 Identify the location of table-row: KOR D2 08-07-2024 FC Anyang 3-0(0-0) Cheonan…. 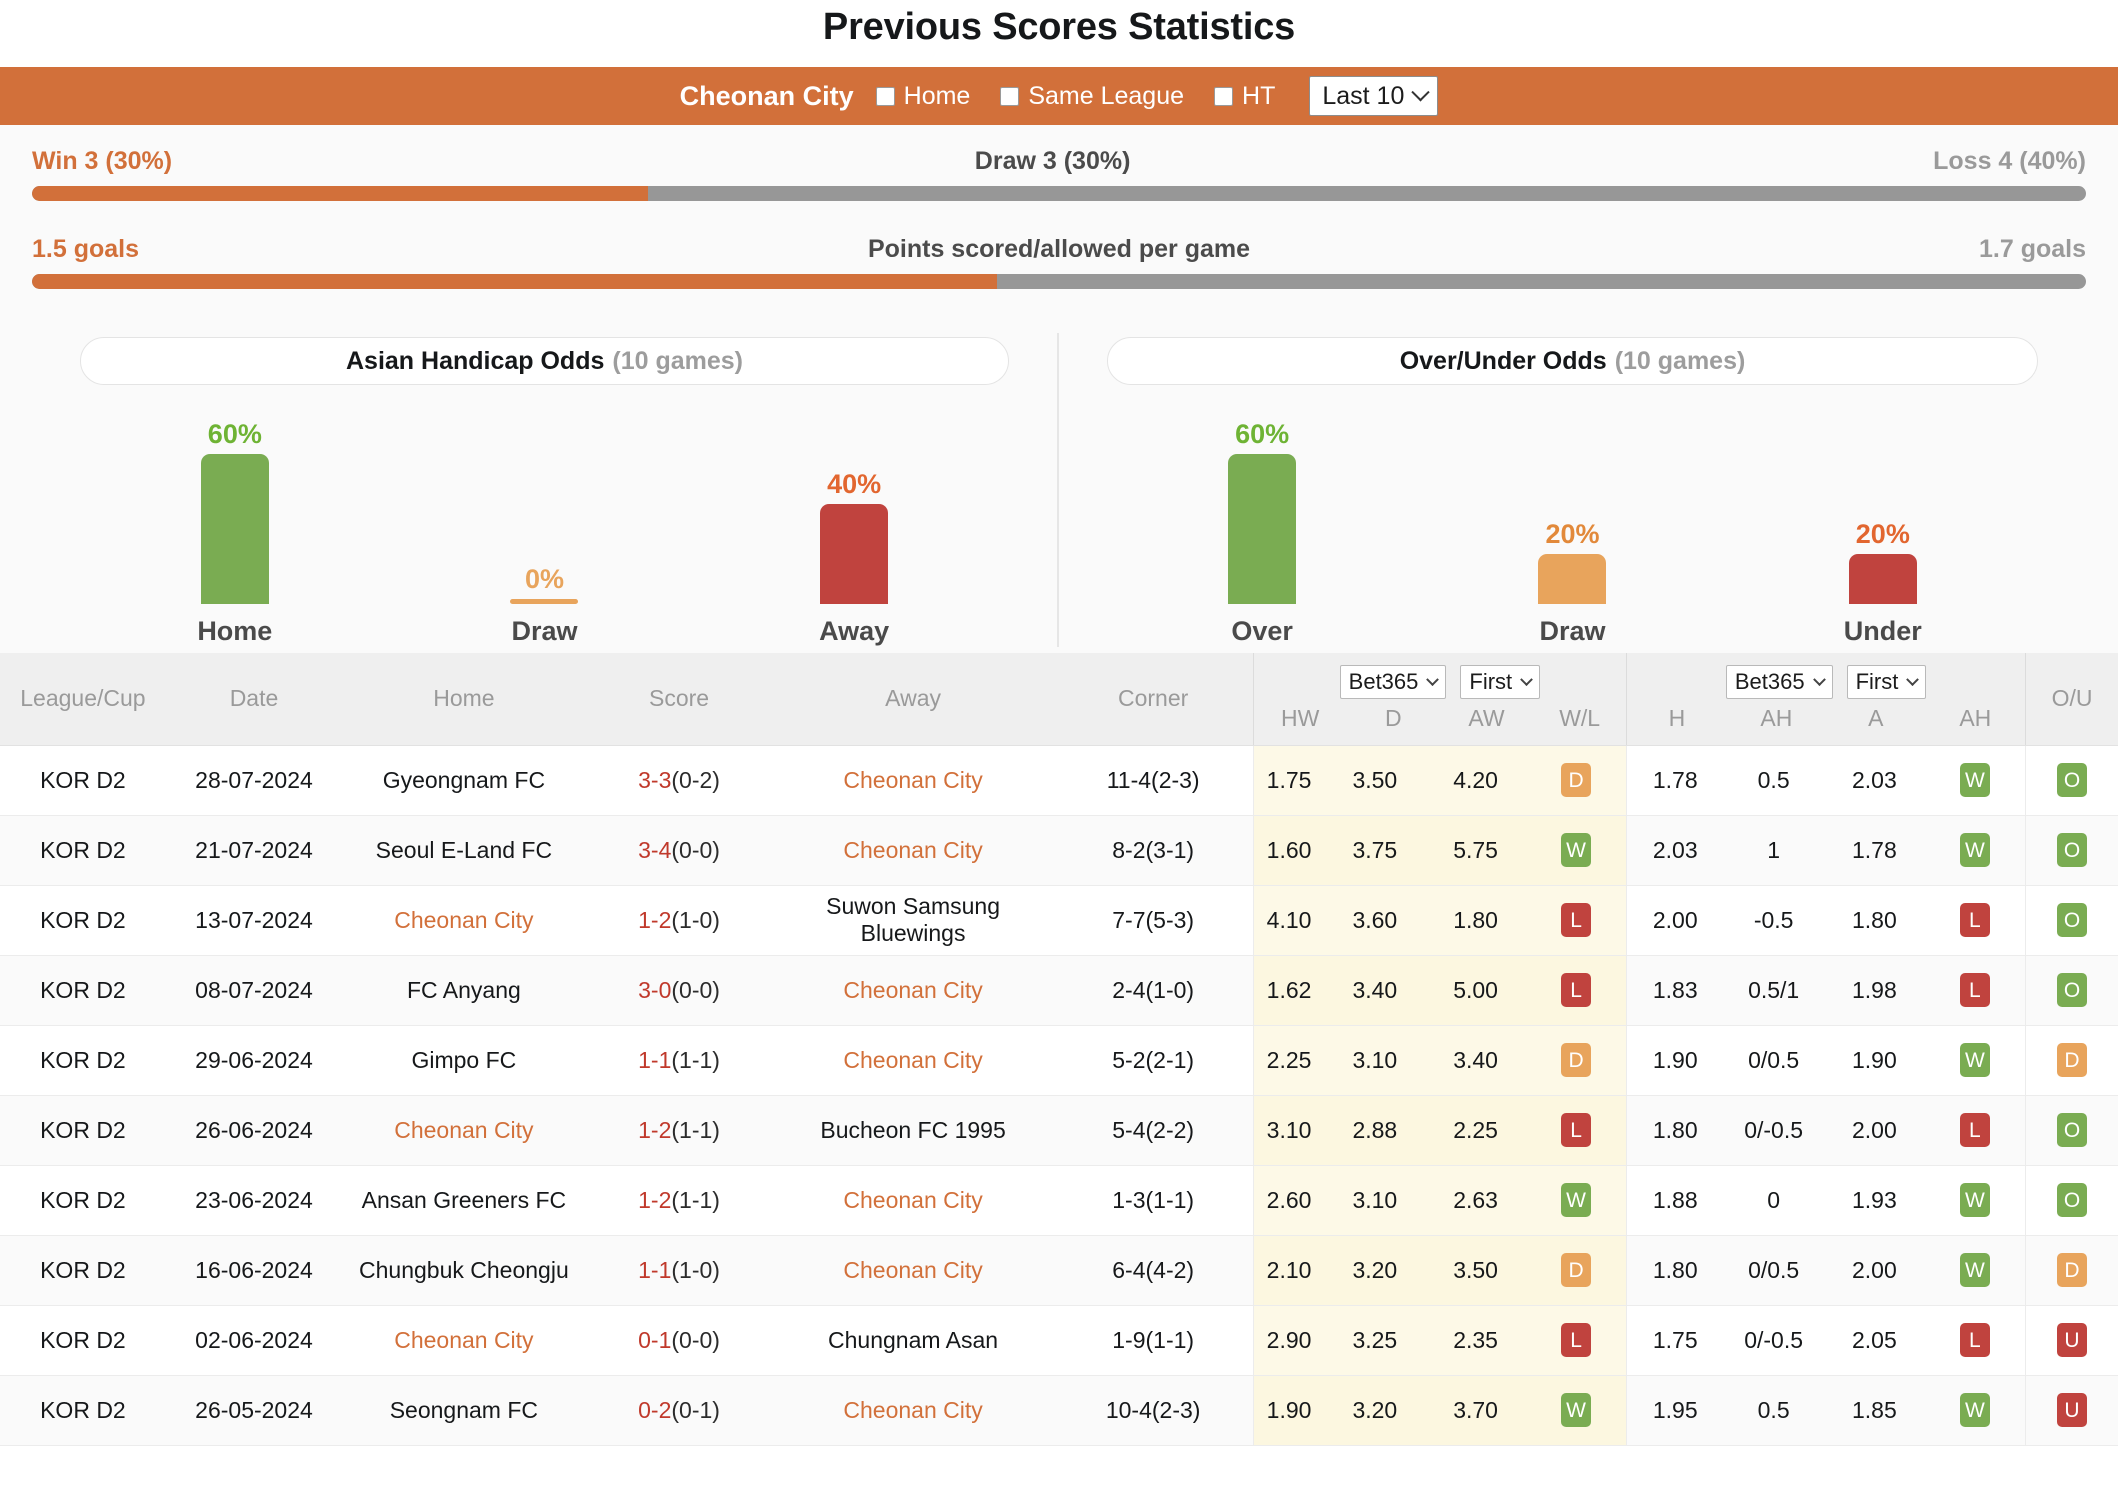
(1059, 990).